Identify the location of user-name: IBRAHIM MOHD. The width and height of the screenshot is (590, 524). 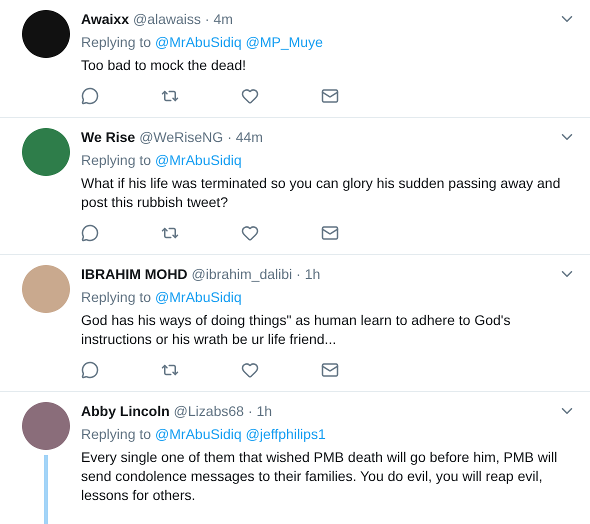
(134, 274).